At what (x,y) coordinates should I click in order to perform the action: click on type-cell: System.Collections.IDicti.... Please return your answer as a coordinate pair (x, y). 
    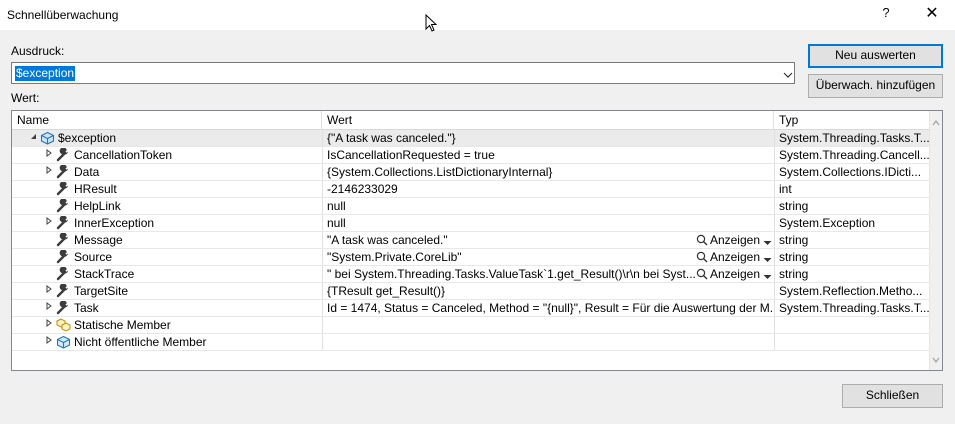
    Looking at the image, I should click on (852, 172).